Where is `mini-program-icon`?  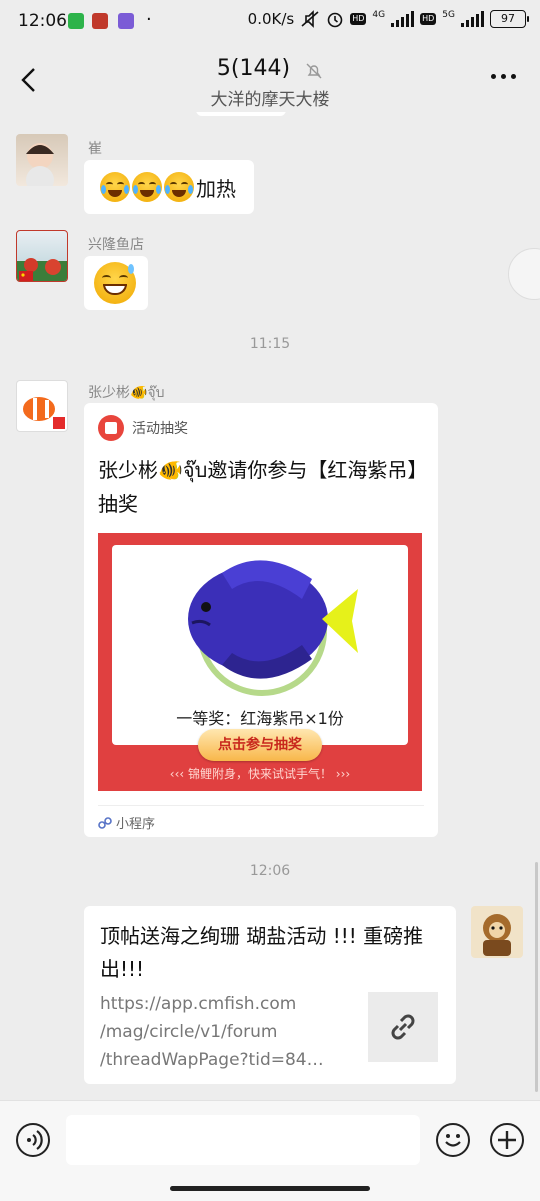 mini-program-icon is located at coordinates (105, 822).